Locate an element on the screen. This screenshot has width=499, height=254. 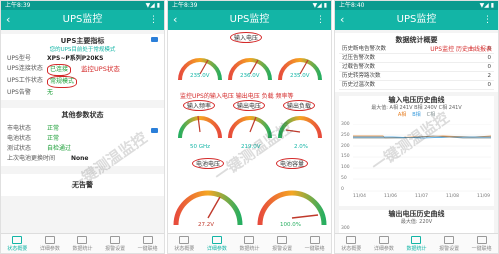
info-row: UPS告警 无 is located at coordinates (82, 93).